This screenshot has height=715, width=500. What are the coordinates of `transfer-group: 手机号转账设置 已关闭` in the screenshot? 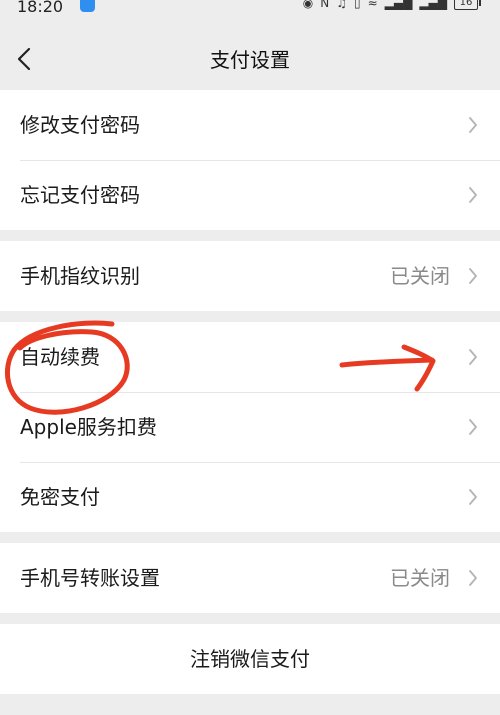 It's located at (250, 578).